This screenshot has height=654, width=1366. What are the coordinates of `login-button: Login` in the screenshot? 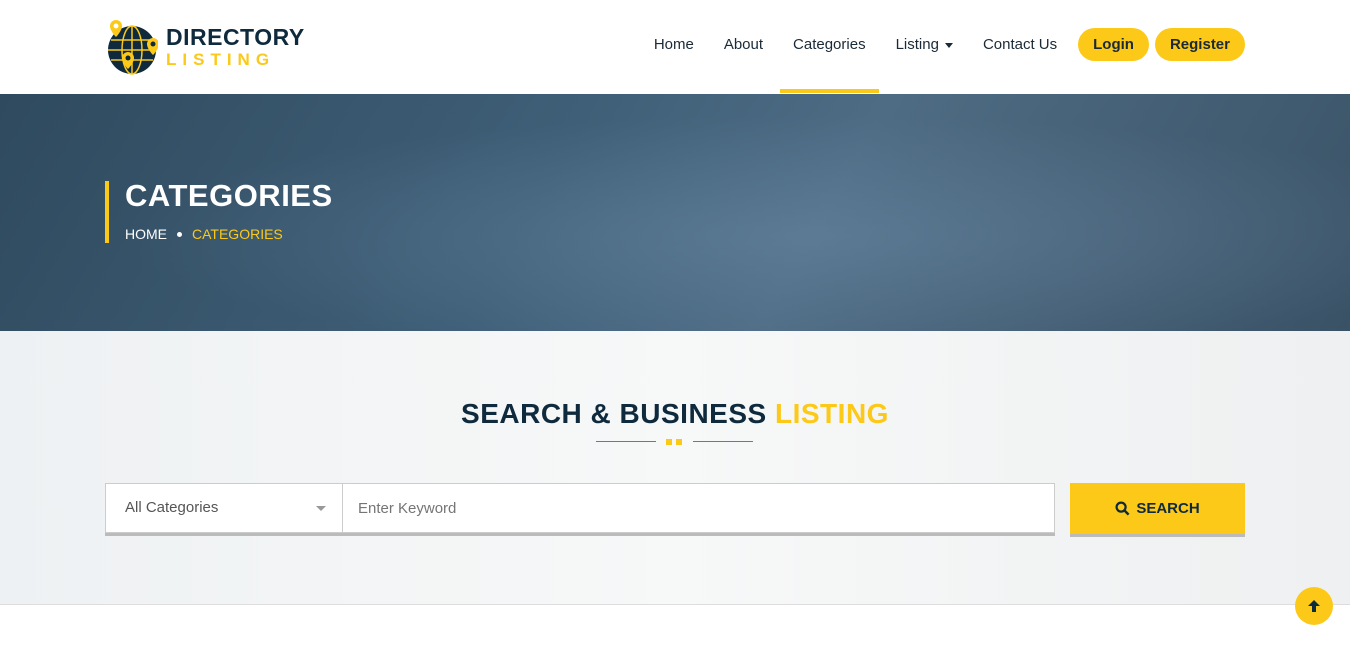 It's located at (1113, 44).